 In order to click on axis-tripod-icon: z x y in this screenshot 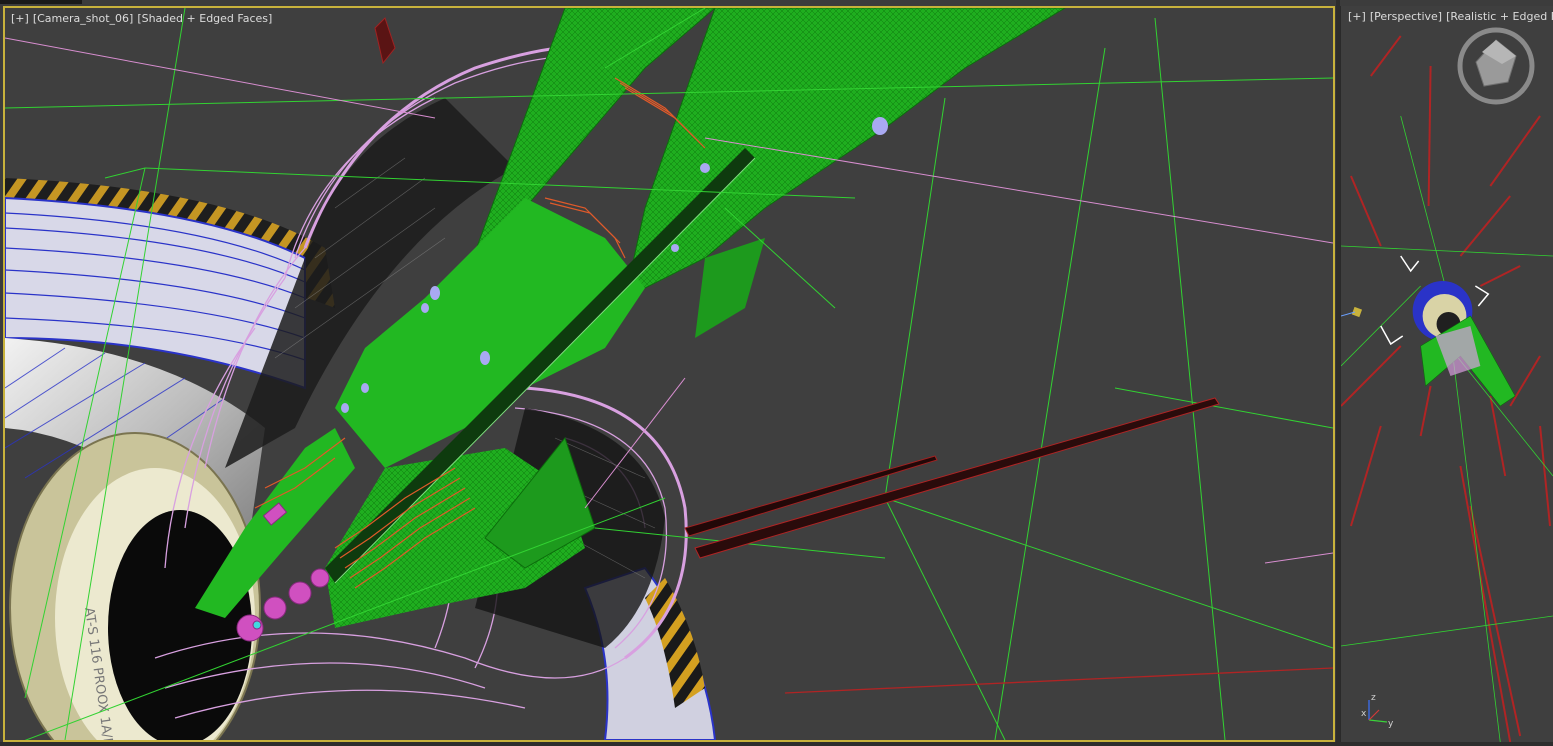, I will do `click(1377, 711)`.